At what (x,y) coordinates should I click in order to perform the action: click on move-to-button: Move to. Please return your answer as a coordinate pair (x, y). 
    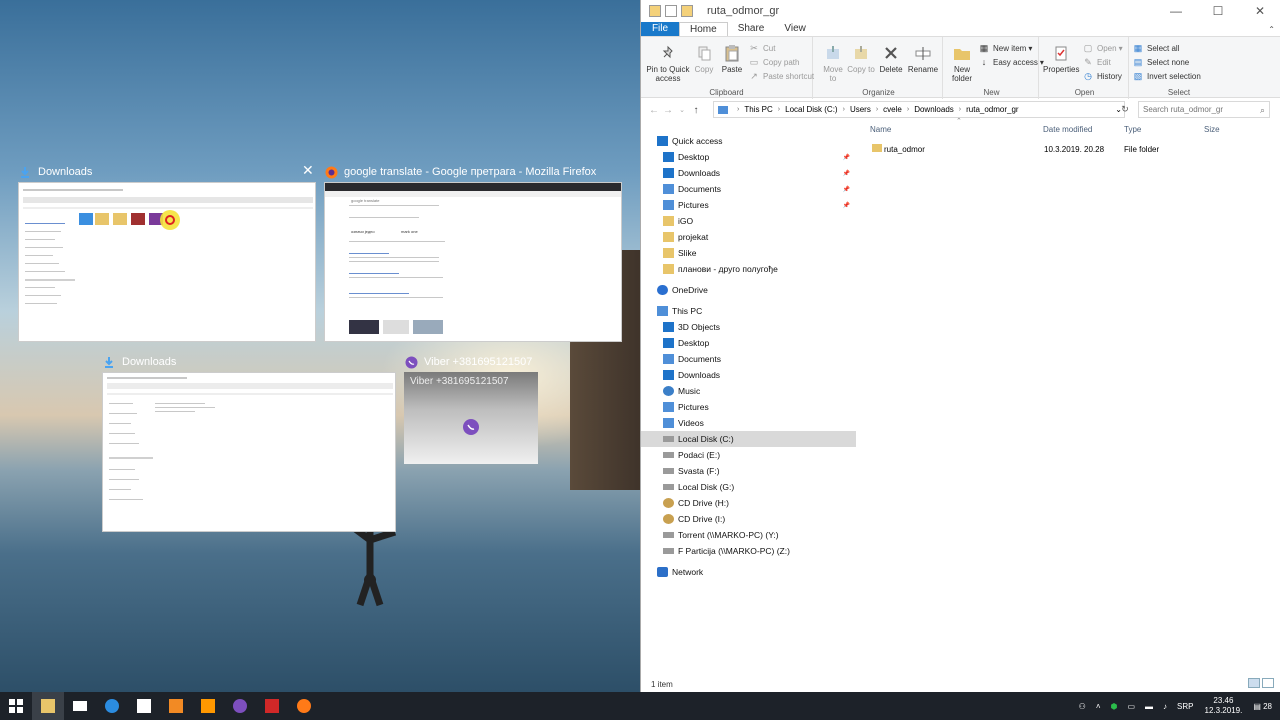
    Looking at the image, I should click on (833, 63).